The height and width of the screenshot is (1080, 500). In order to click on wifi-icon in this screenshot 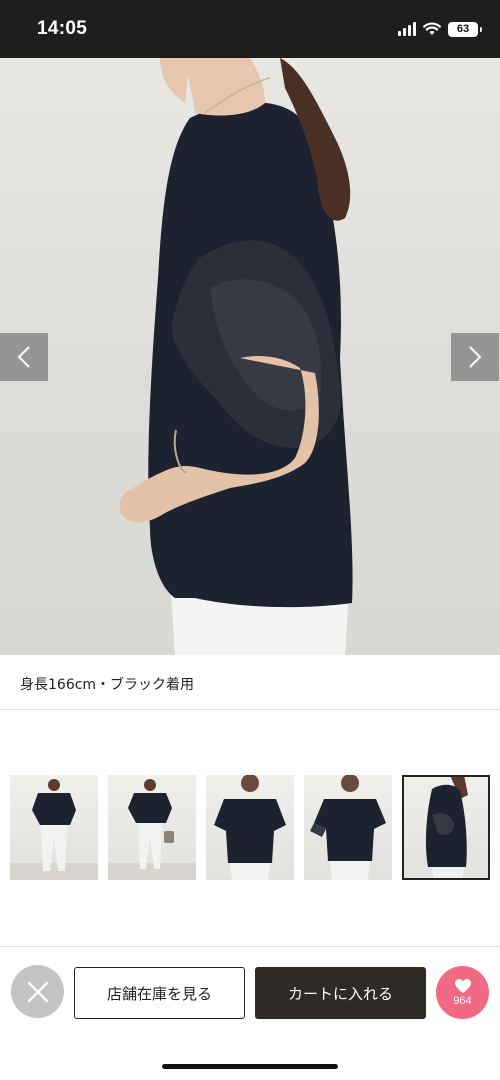, I will do `click(432, 28)`.